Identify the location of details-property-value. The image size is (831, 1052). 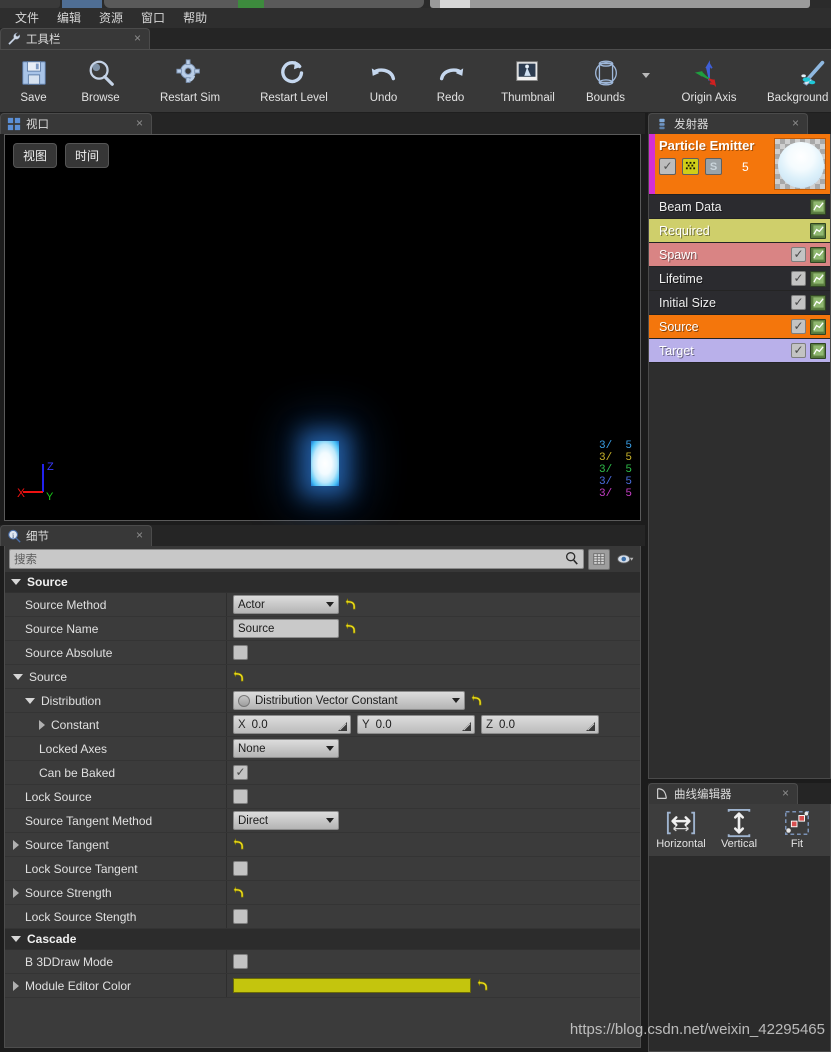
(433, 868).